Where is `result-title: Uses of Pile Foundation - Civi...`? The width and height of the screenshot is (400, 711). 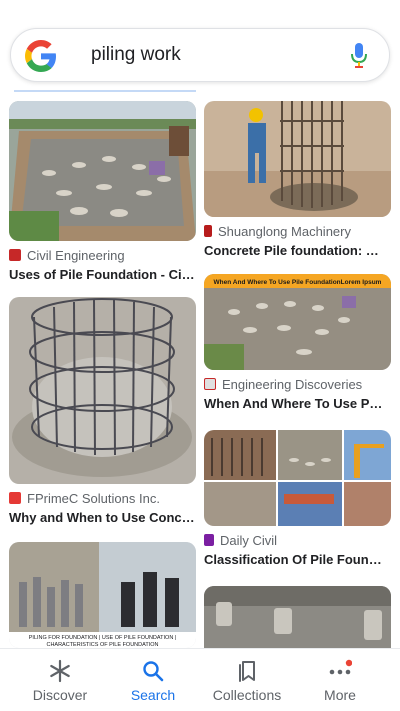 result-title: Uses of Pile Foundation - Civi... is located at coordinates (102, 274).